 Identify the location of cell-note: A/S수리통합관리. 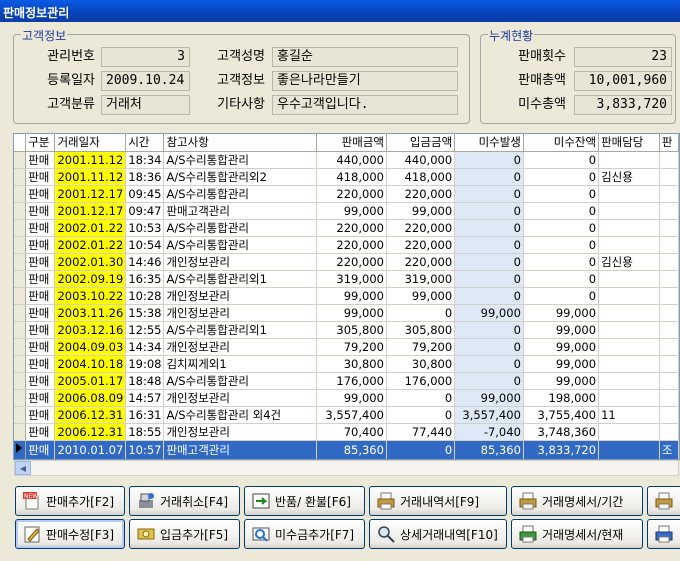
(240, 381).